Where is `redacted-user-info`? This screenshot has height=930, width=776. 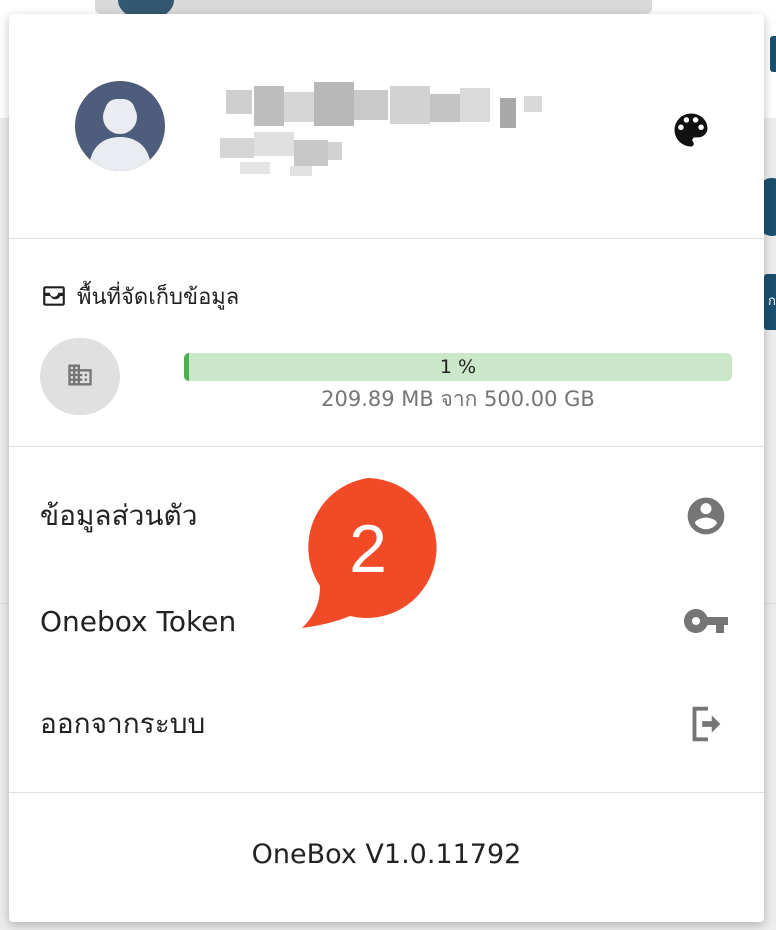
redacted-user-info is located at coordinates (384, 132).